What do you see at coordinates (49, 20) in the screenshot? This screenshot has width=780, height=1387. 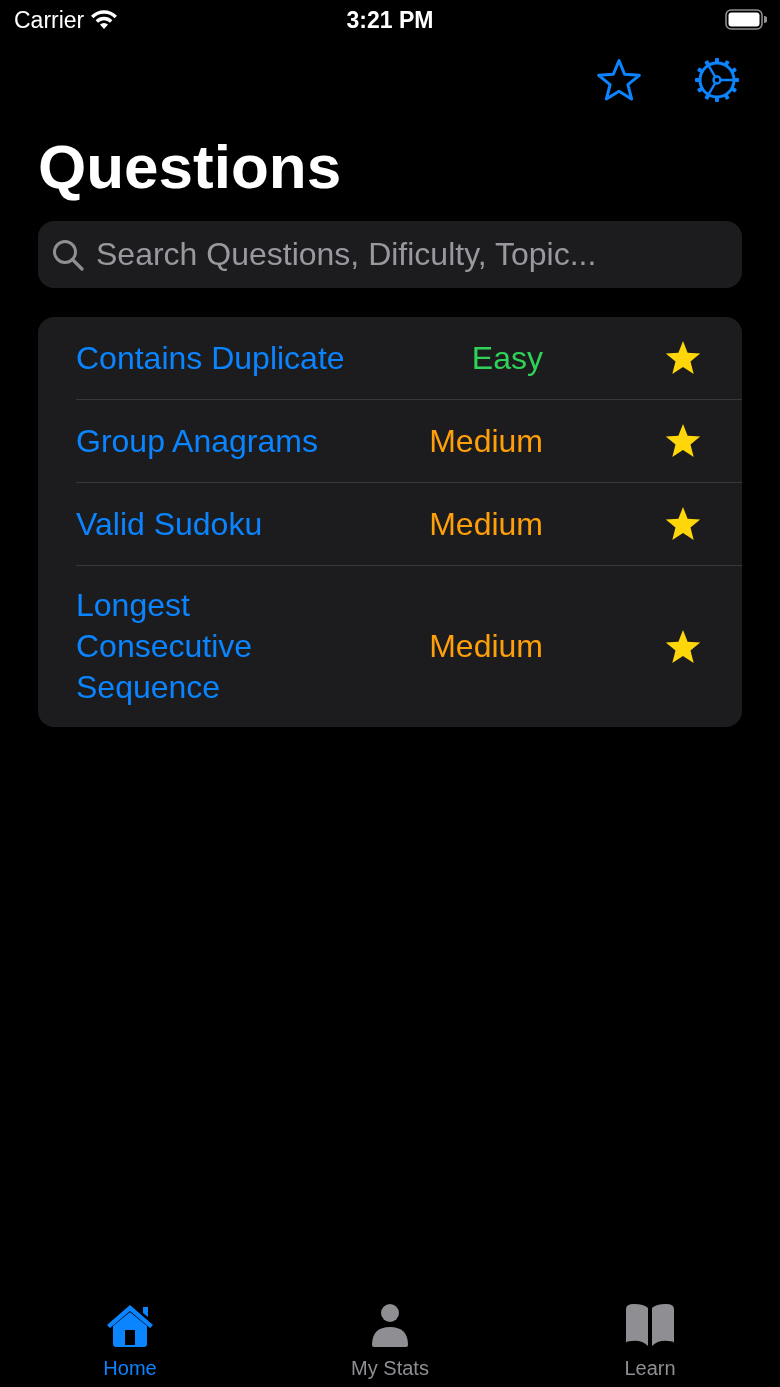 I see `carrier-name: Carrier` at bounding box center [49, 20].